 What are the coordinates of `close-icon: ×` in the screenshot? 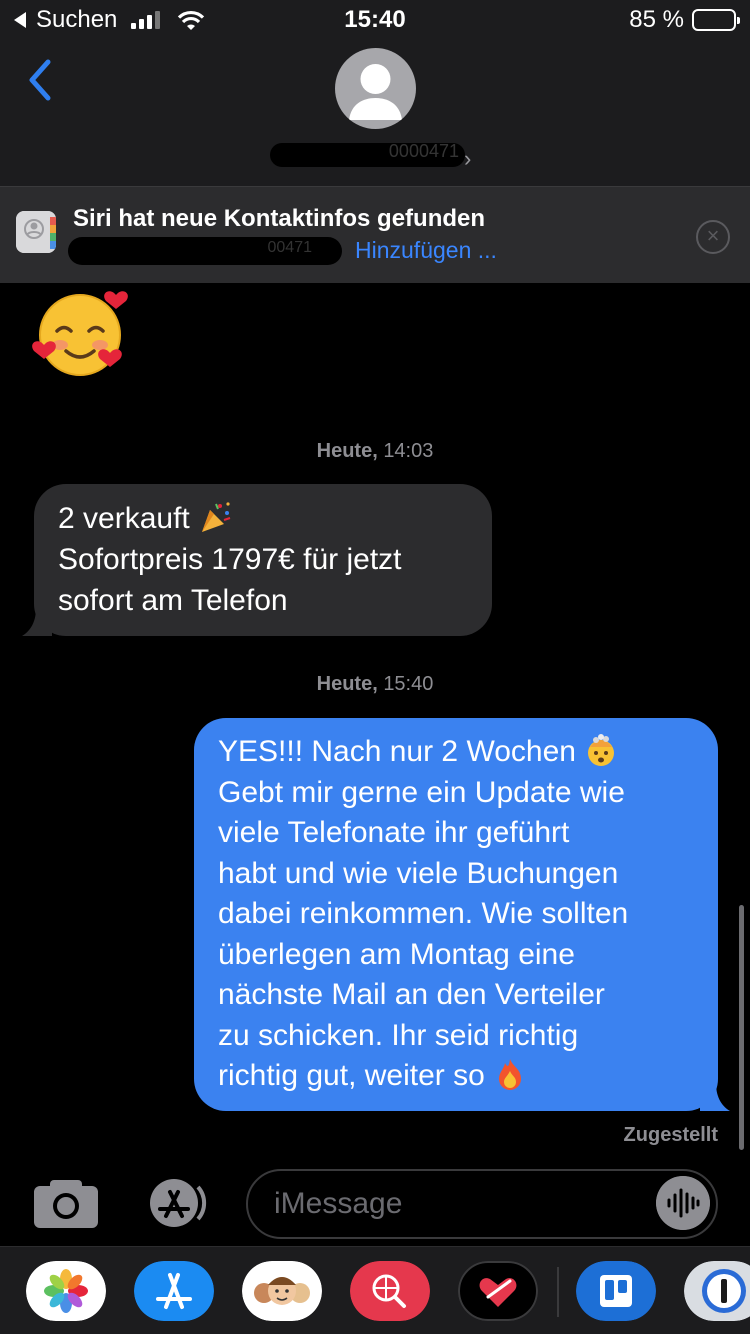 It's located at (713, 237).